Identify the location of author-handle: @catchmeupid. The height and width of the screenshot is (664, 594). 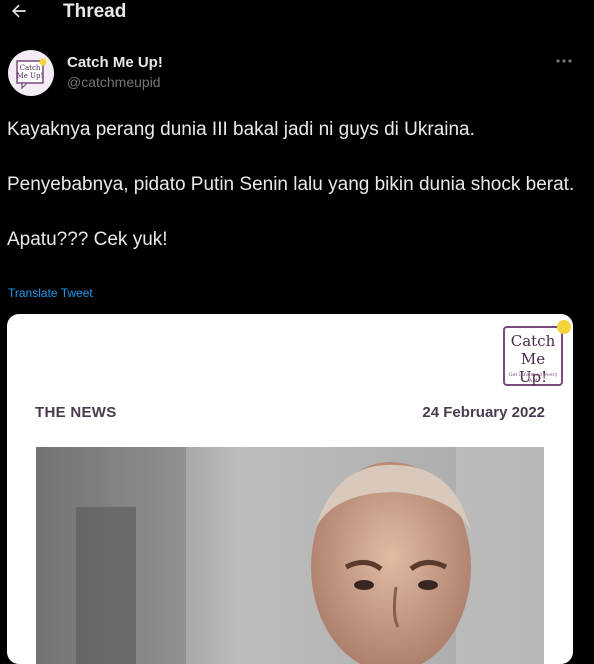
(114, 82).